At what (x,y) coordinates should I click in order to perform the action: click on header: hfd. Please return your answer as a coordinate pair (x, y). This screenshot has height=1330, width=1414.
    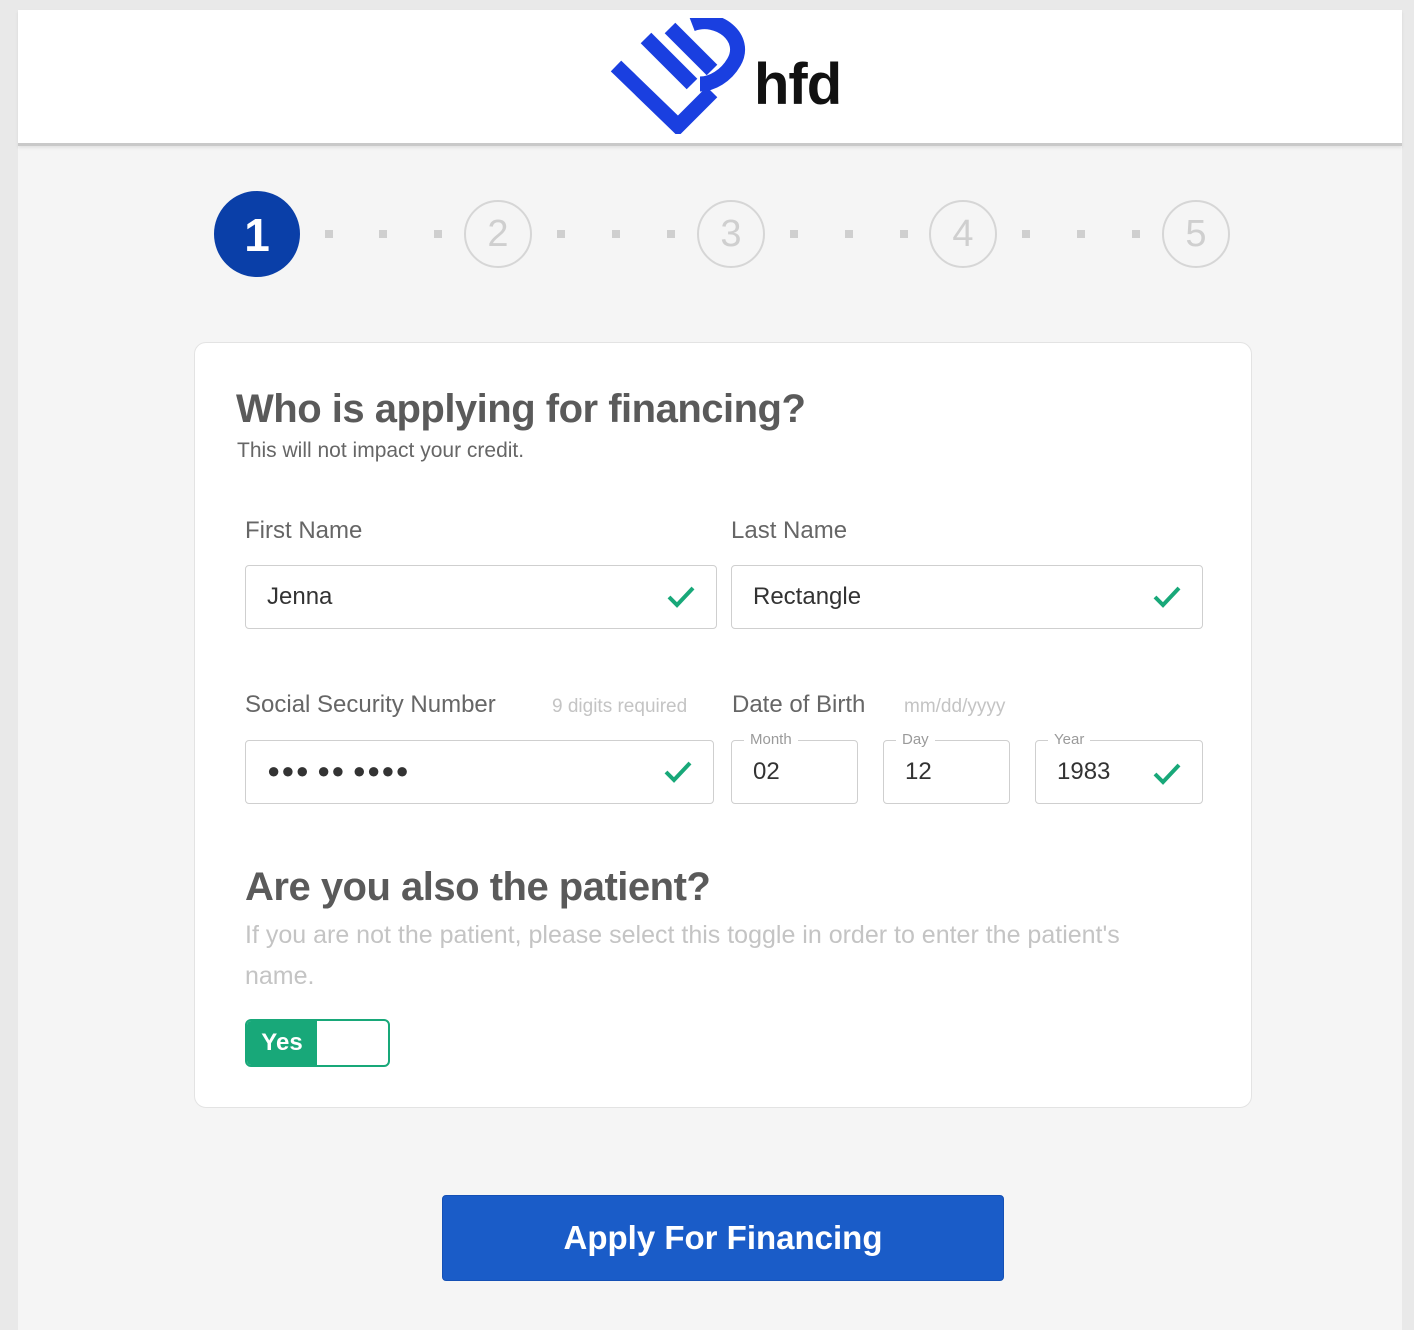
    Looking at the image, I should click on (710, 78).